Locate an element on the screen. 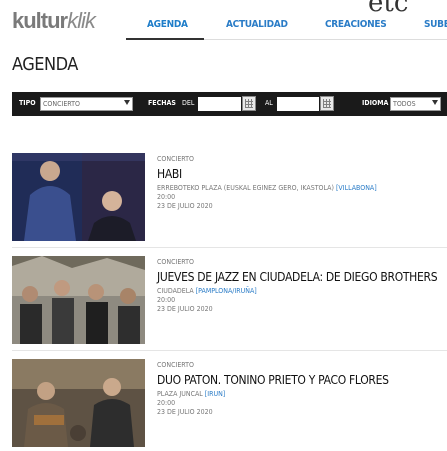 This screenshot has height=451, width=447. tipo-select-value: CONCIERTO is located at coordinates (61, 104).